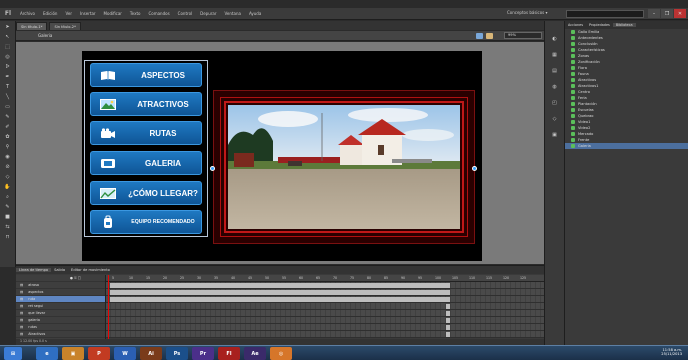 Image resolution: width=688 pixels, height=360 pixels. I want to click on atractivos-button: ATRACTIVOS, so click(146, 104).